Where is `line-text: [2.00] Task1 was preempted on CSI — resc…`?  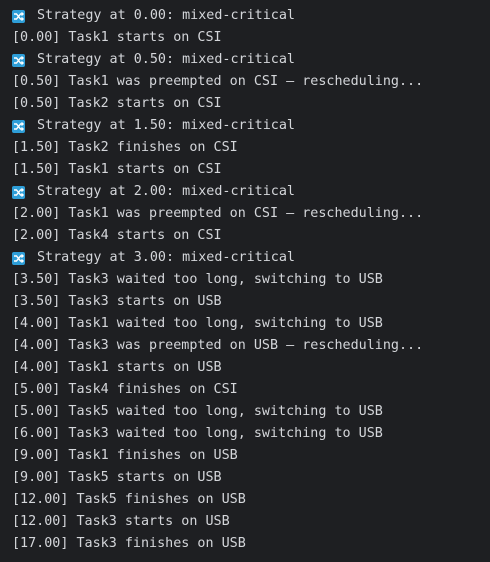
line-text: [2.00] Task1 was preempted on CSI — resc… is located at coordinates (218, 213).